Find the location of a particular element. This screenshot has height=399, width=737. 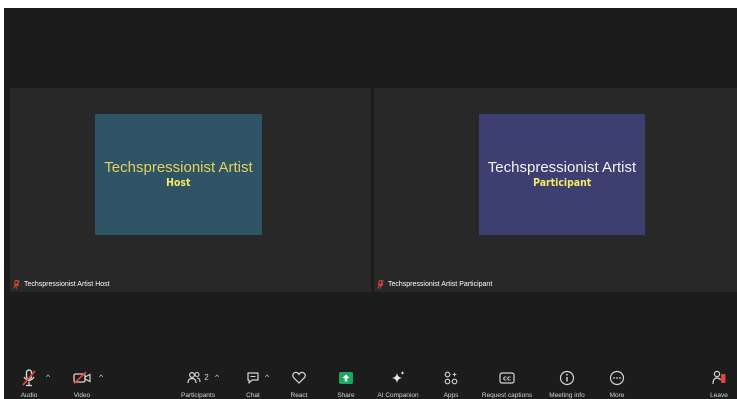

host-name-tag-label: Techspressionist Artist Host is located at coordinates (67, 284).